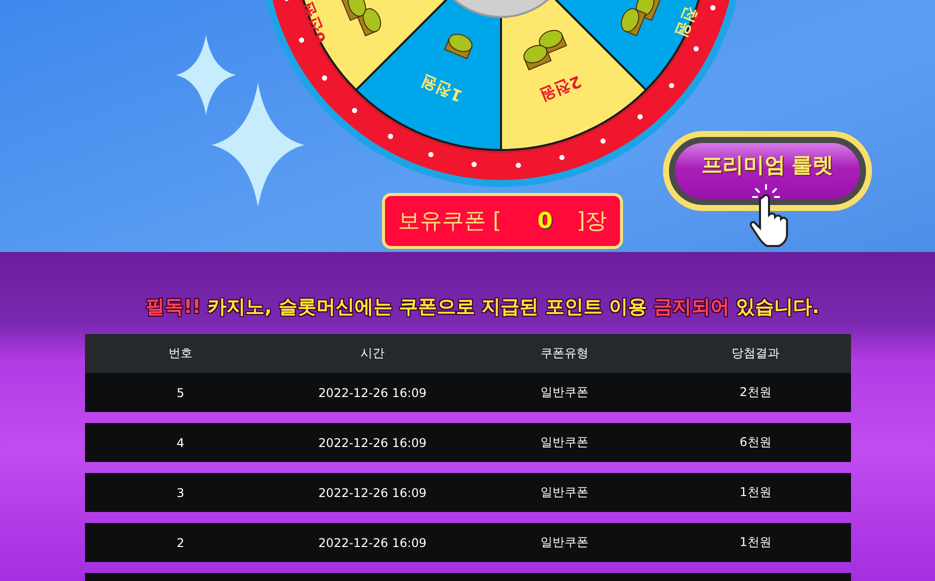 The height and width of the screenshot is (581, 935). I want to click on wheel-prize-label: 6천원, so click(313, 23).